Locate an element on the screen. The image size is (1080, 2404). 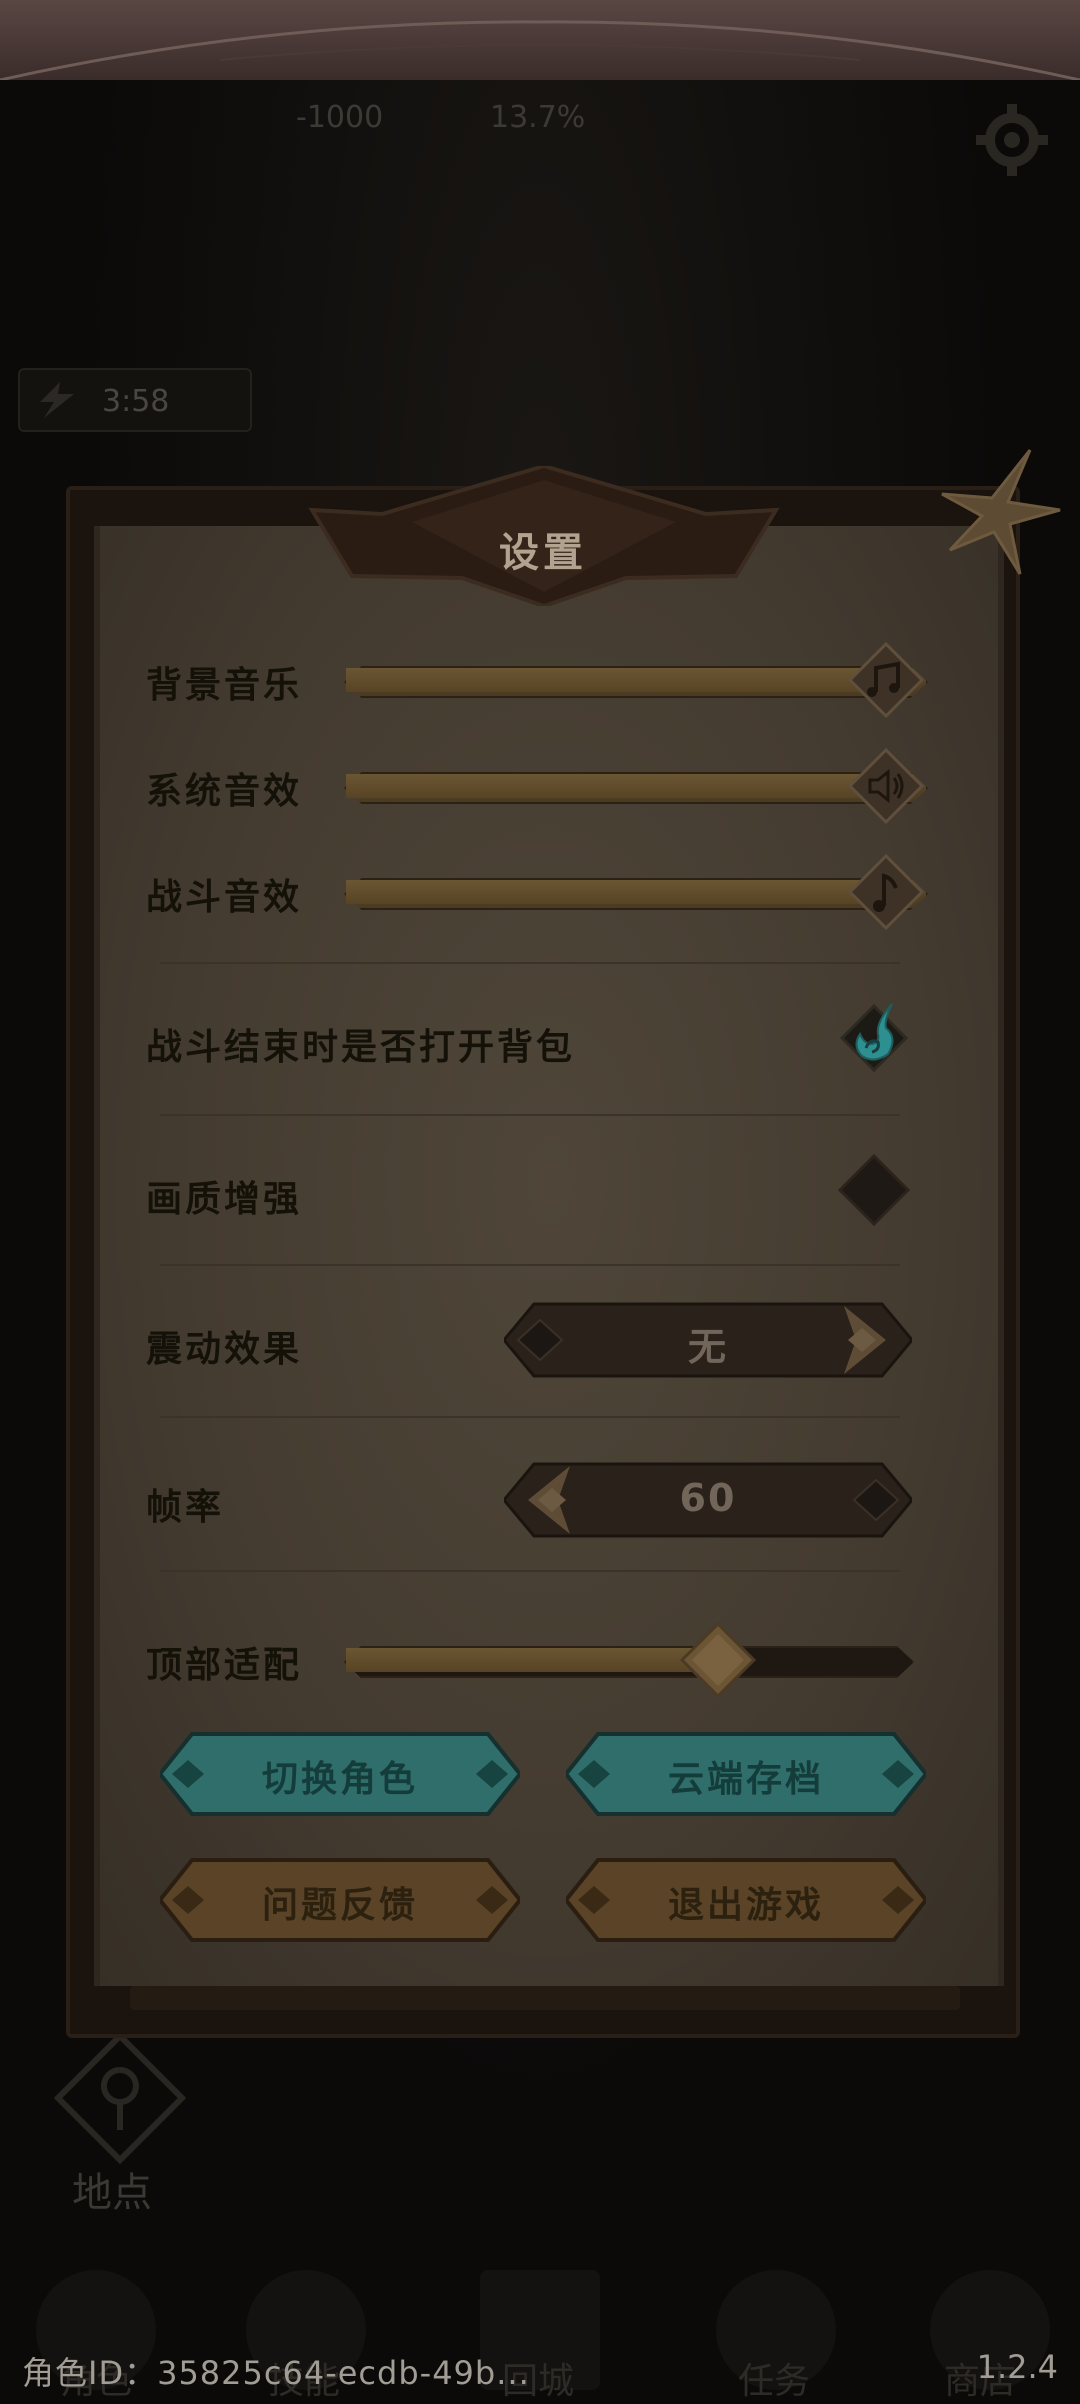
timer-box: 3:58 is located at coordinates (135, 400).